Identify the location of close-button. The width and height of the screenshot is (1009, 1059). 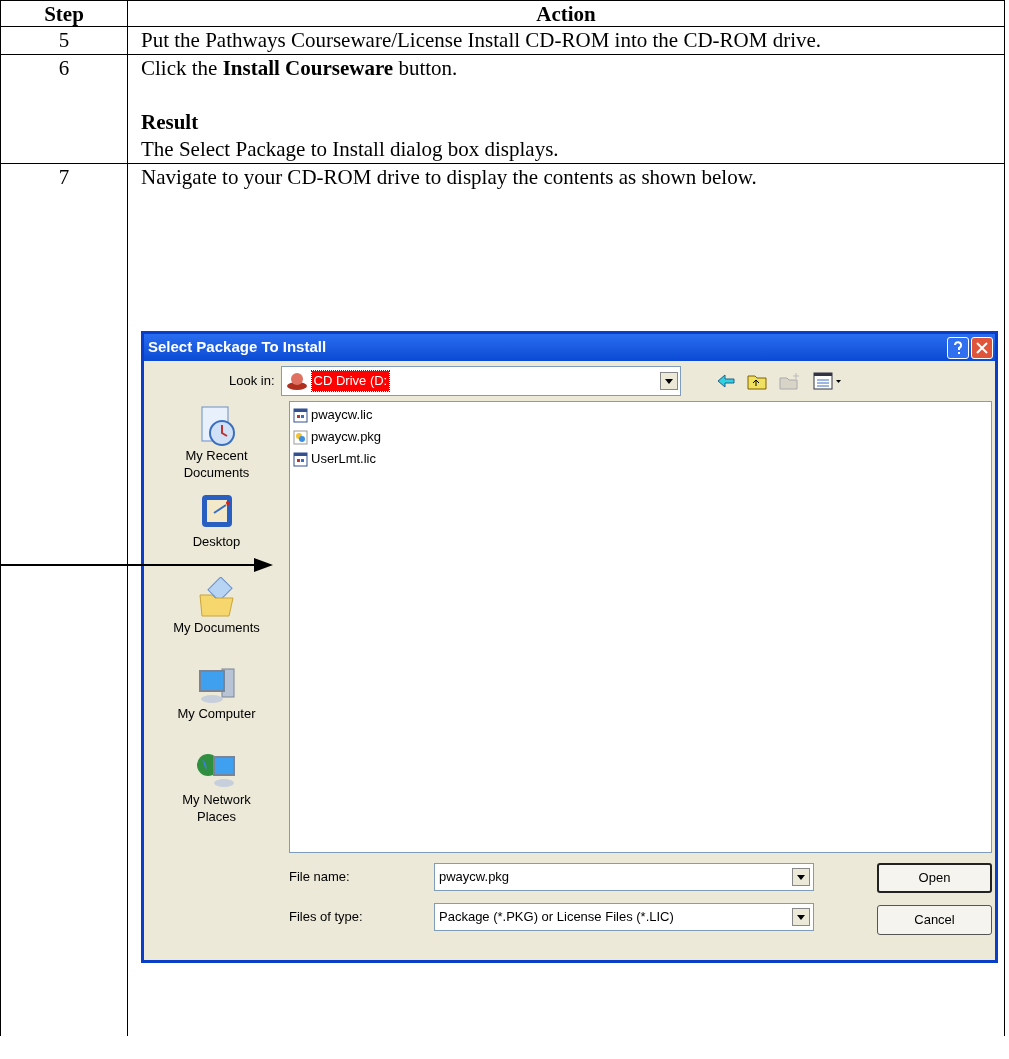
(982, 347).